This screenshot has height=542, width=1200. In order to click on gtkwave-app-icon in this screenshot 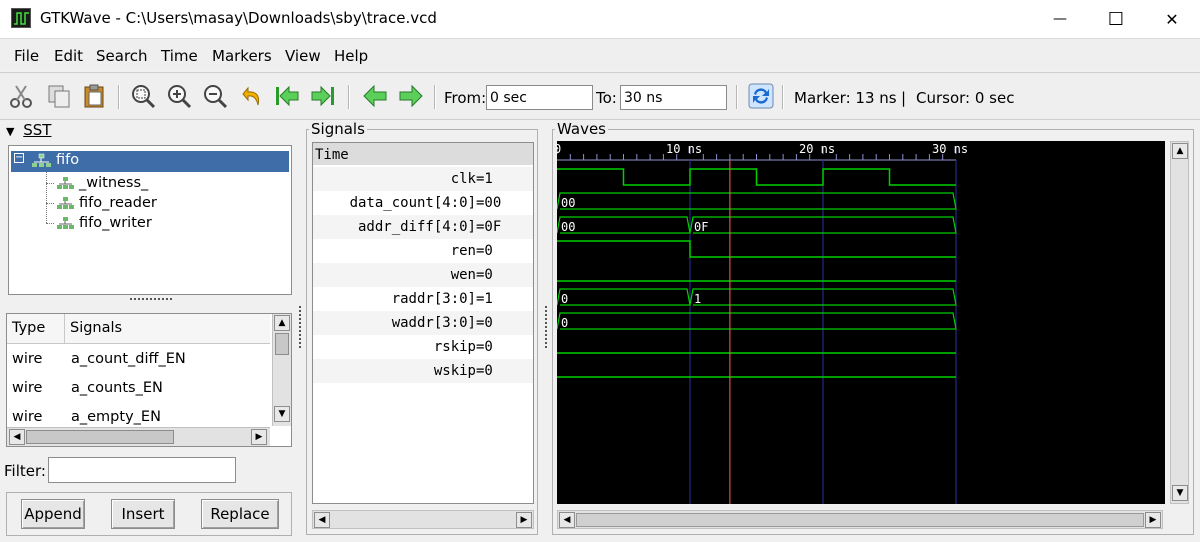, I will do `click(21, 18)`.